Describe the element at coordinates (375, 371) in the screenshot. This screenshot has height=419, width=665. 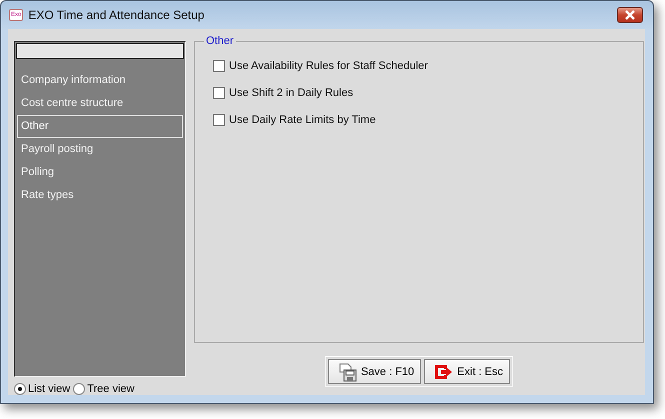
I see `save-button: Save : F10` at that location.